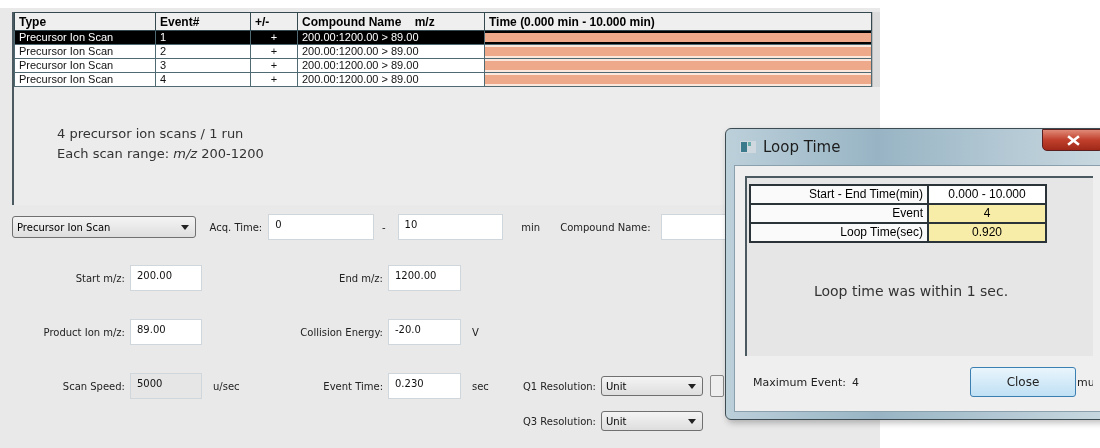 The image size is (1100, 448). What do you see at coordinates (678, 21) in the screenshot?
I see `column-header: Time (0.000 min - 10.000 min)` at bounding box center [678, 21].